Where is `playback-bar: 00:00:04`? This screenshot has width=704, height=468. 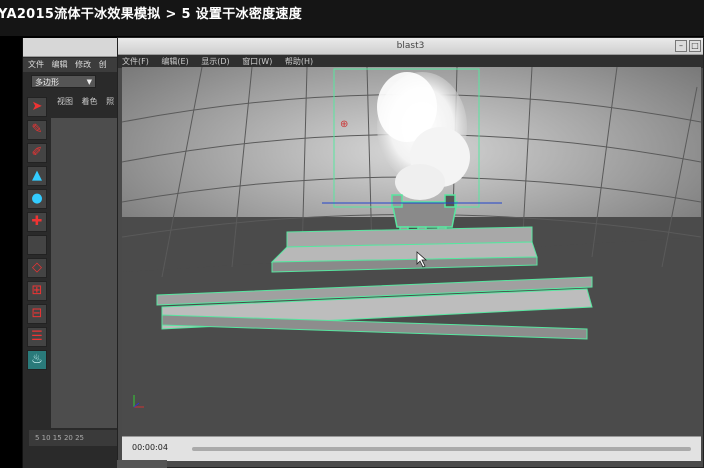 playback-bar: 00:00:04 is located at coordinates (411, 448).